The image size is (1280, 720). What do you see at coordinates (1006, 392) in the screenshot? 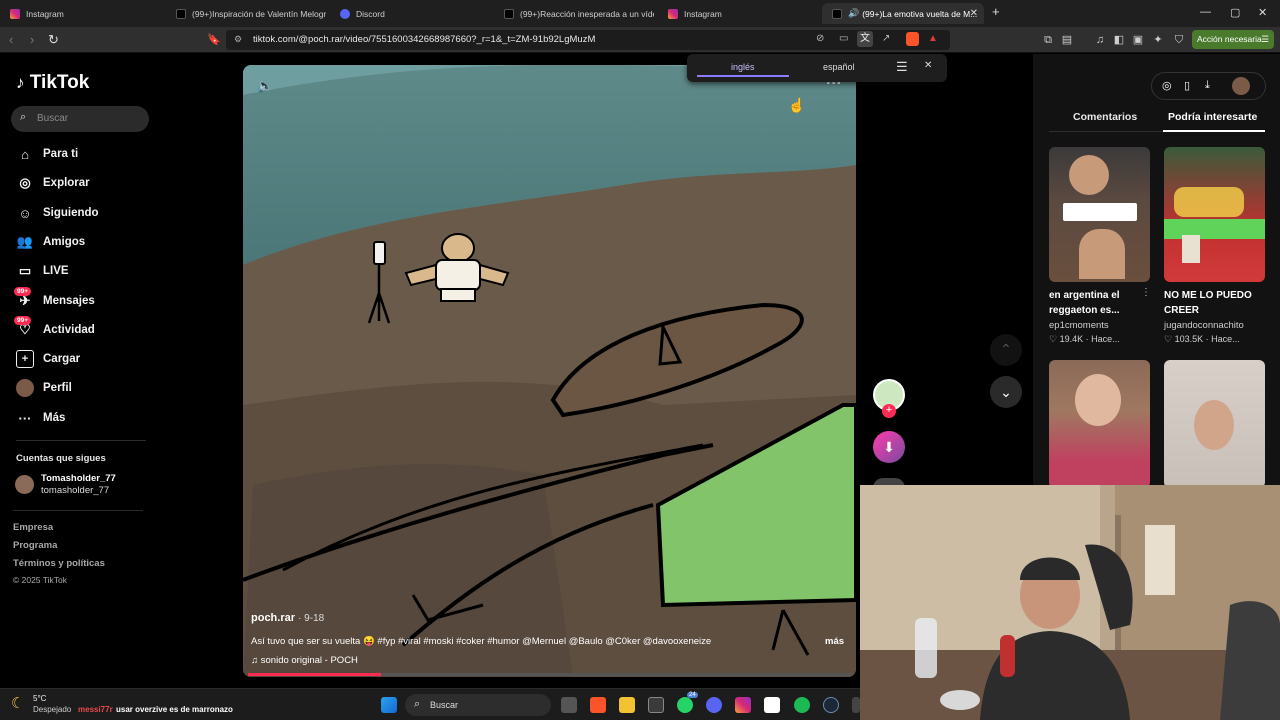
I see `scroll-down-icon: ⌄` at bounding box center [1006, 392].